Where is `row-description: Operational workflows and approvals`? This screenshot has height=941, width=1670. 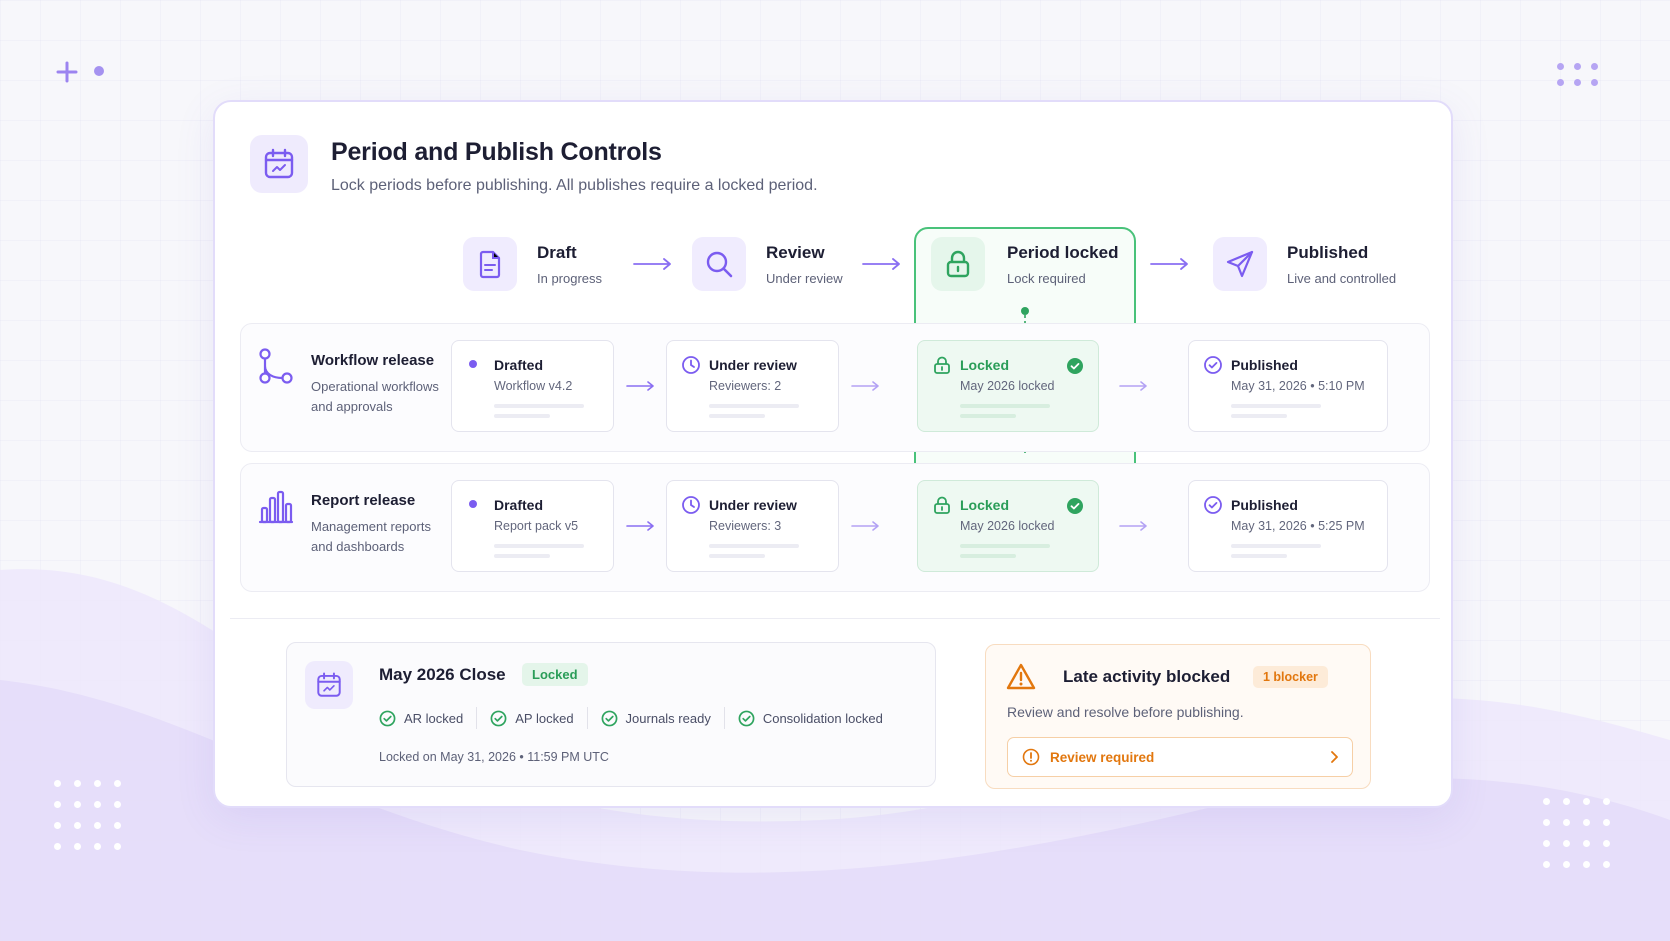
row-description: Operational workflows and approvals is located at coordinates (375, 396).